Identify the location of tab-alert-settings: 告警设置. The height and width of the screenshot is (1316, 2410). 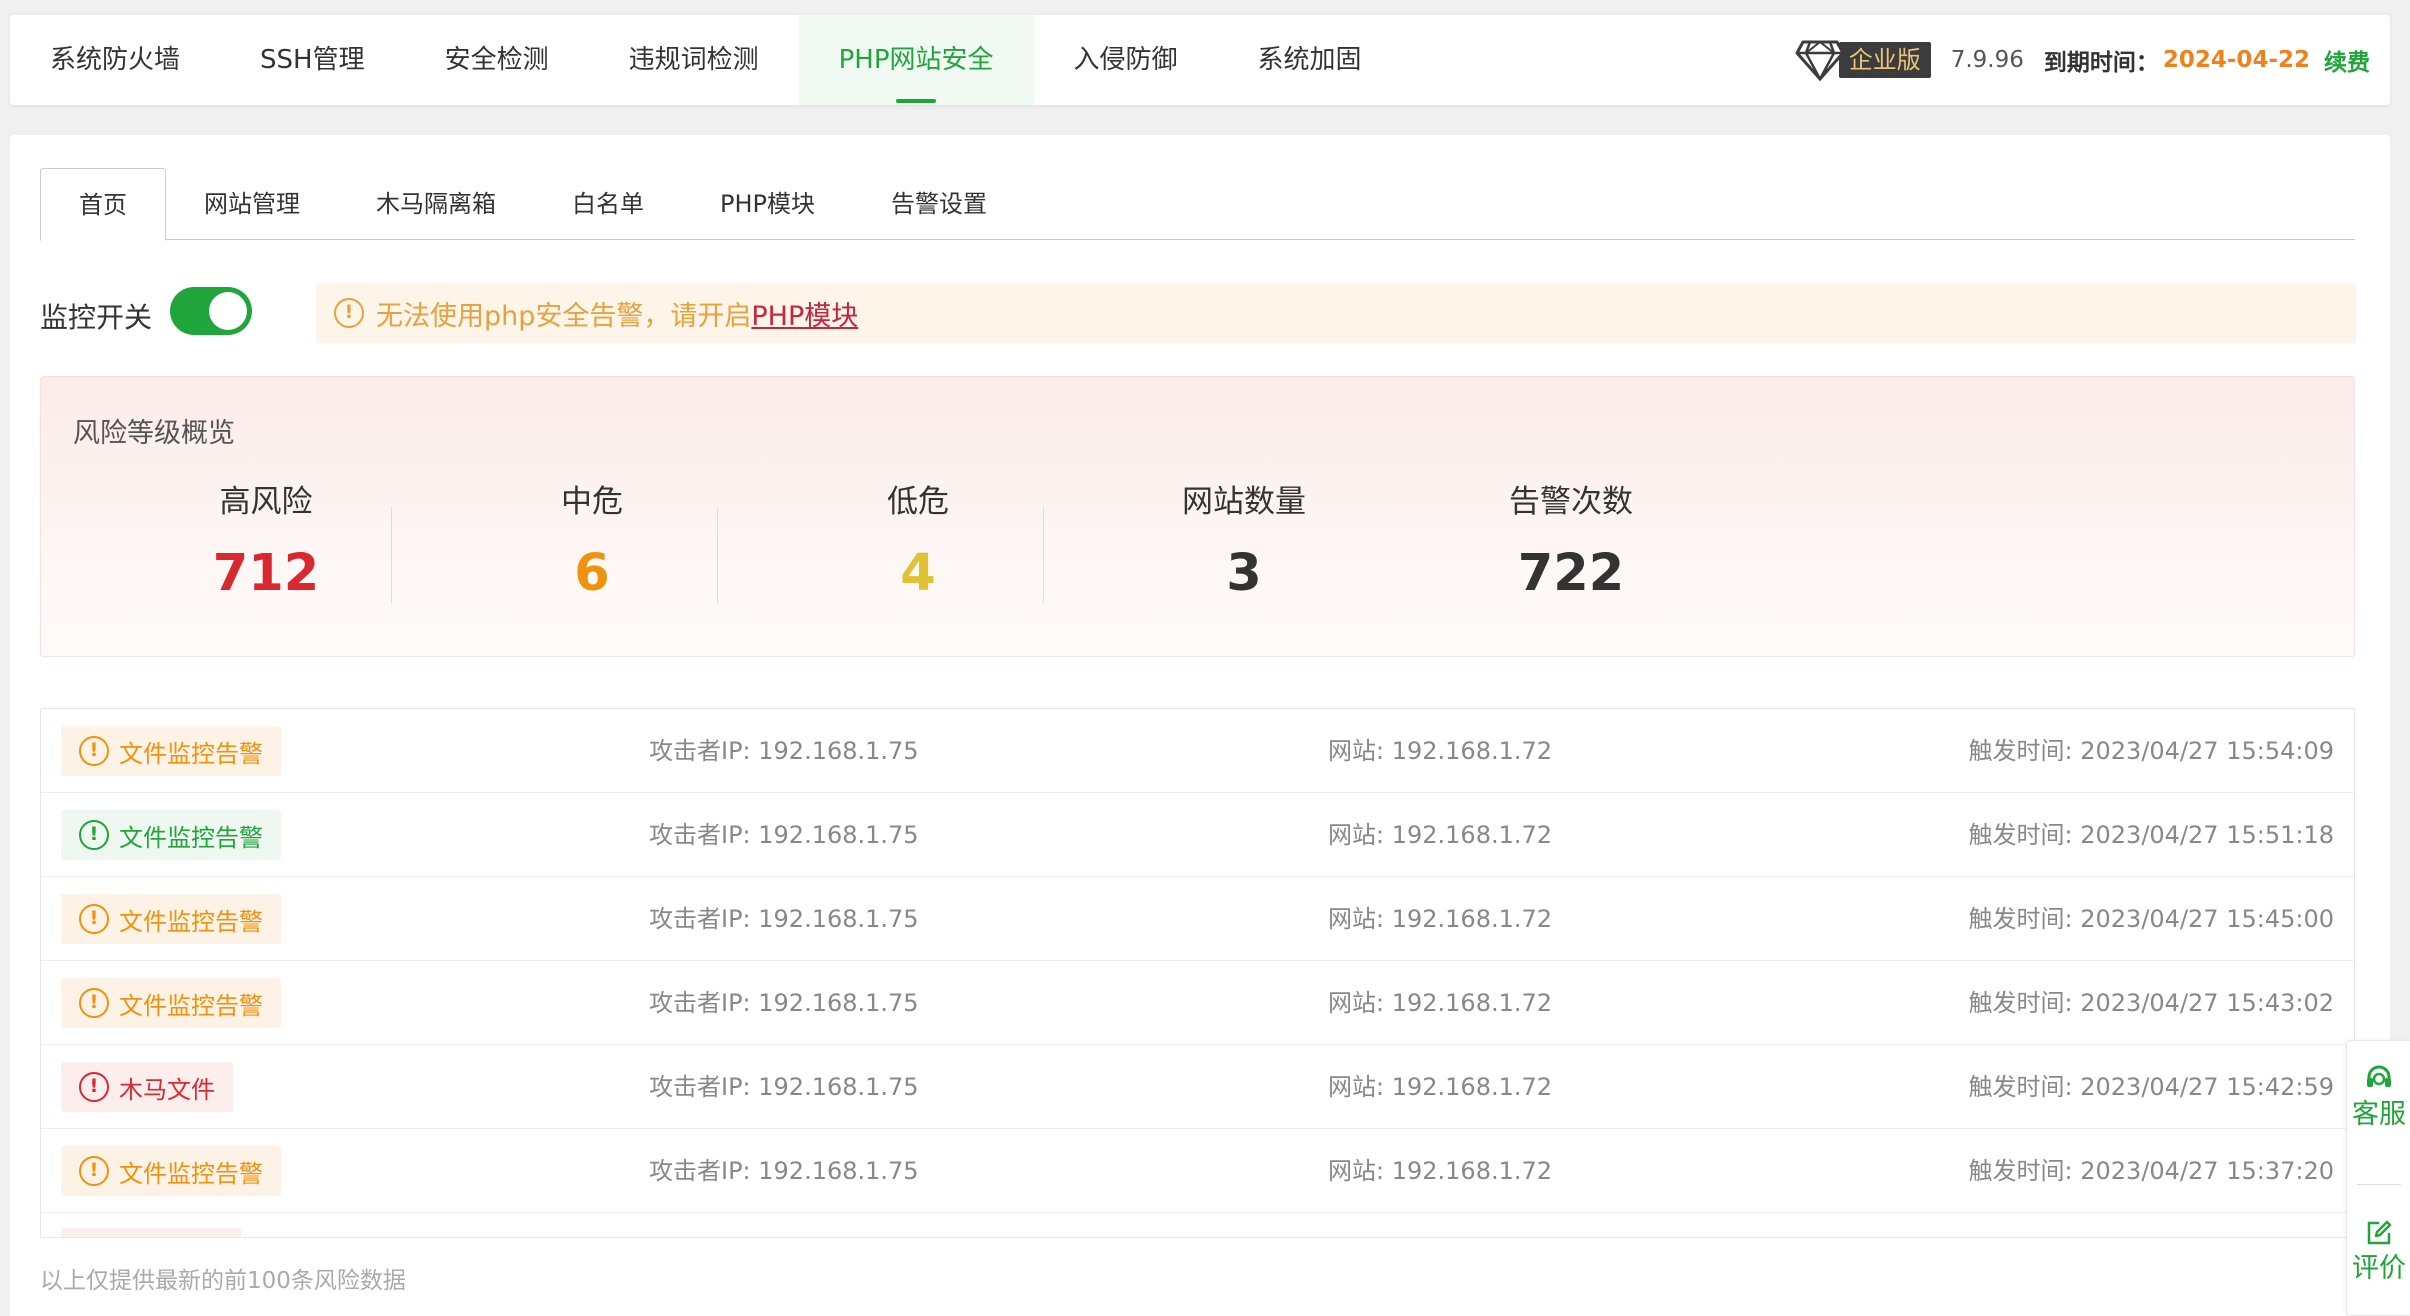
(939, 204).